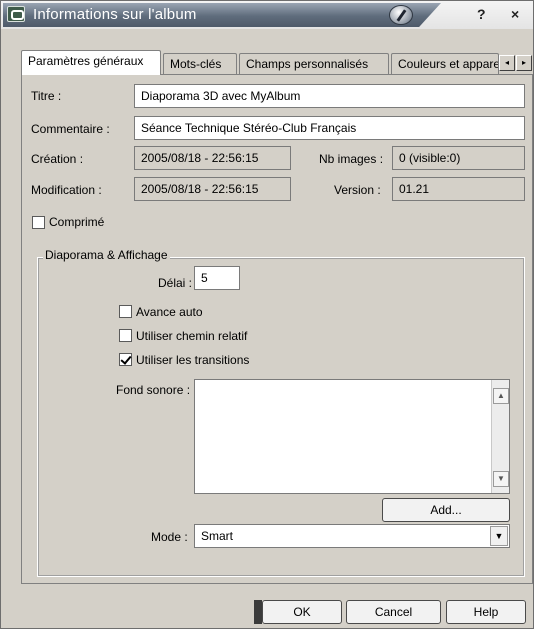 The height and width of the screenshot is (629, 534). What do you see at coordinates (445, 63) in the screenshot?
I see `tab-couleurs-apparence: Couleurs et apparence` at bounding box center [445, 63].